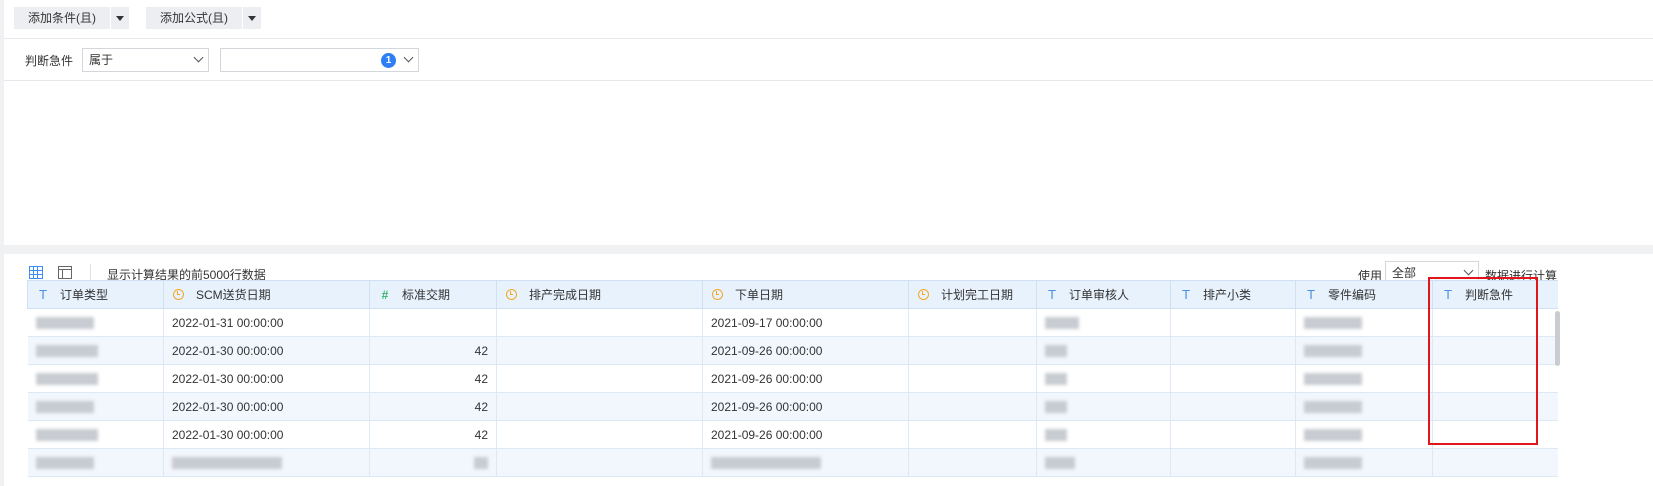 Image resolution: width=1653 pixels, height=486 pixels. Describe the element at coordinates (252, 18) in the screenshot. I see `add-formula-dropdown-icon` at that location.